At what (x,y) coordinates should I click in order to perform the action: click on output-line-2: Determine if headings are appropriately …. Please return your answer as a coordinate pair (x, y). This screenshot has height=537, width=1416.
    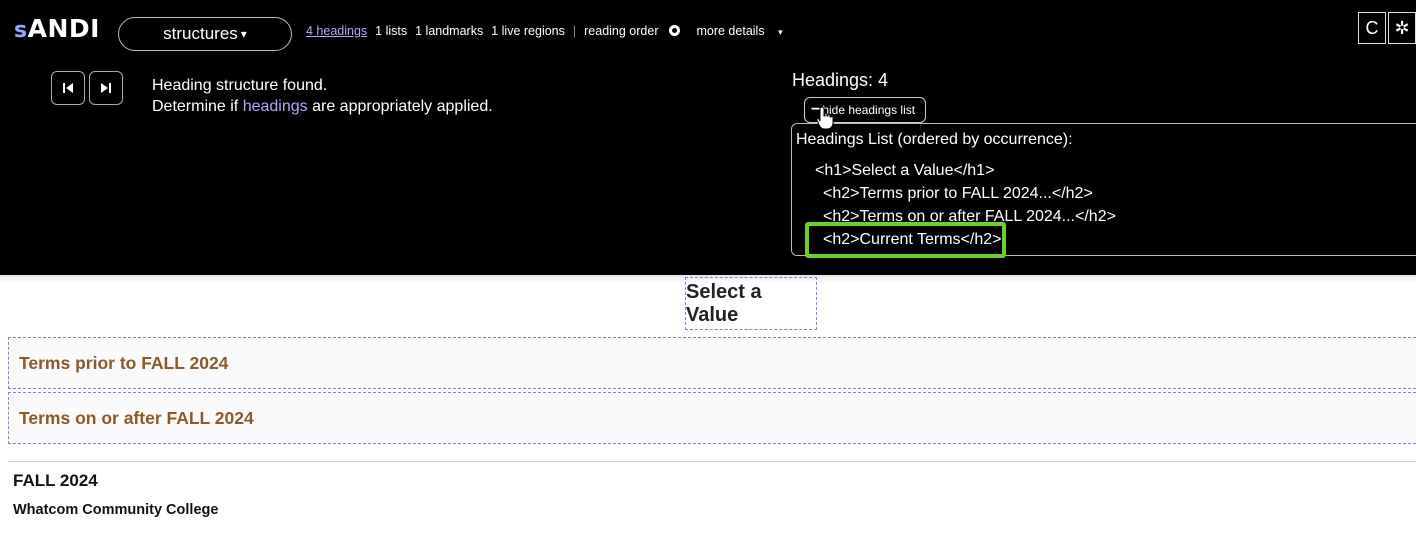
    Looking at the image, I should click on (322, 106).